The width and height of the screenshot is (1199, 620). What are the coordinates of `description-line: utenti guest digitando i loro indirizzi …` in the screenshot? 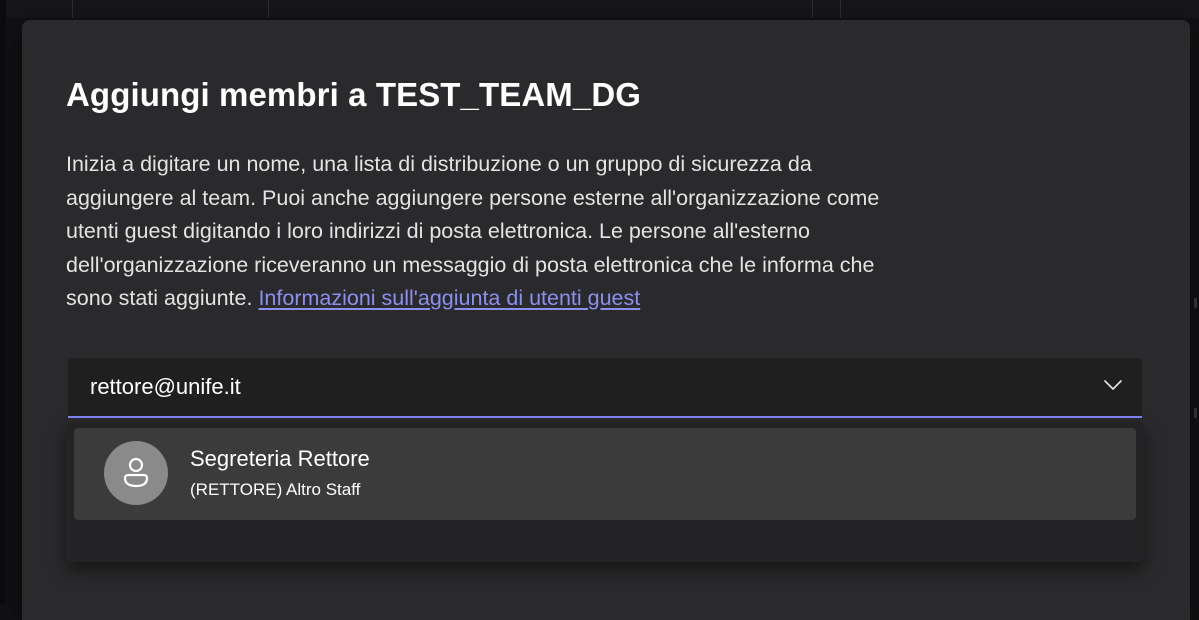 It's located at (438, 231).